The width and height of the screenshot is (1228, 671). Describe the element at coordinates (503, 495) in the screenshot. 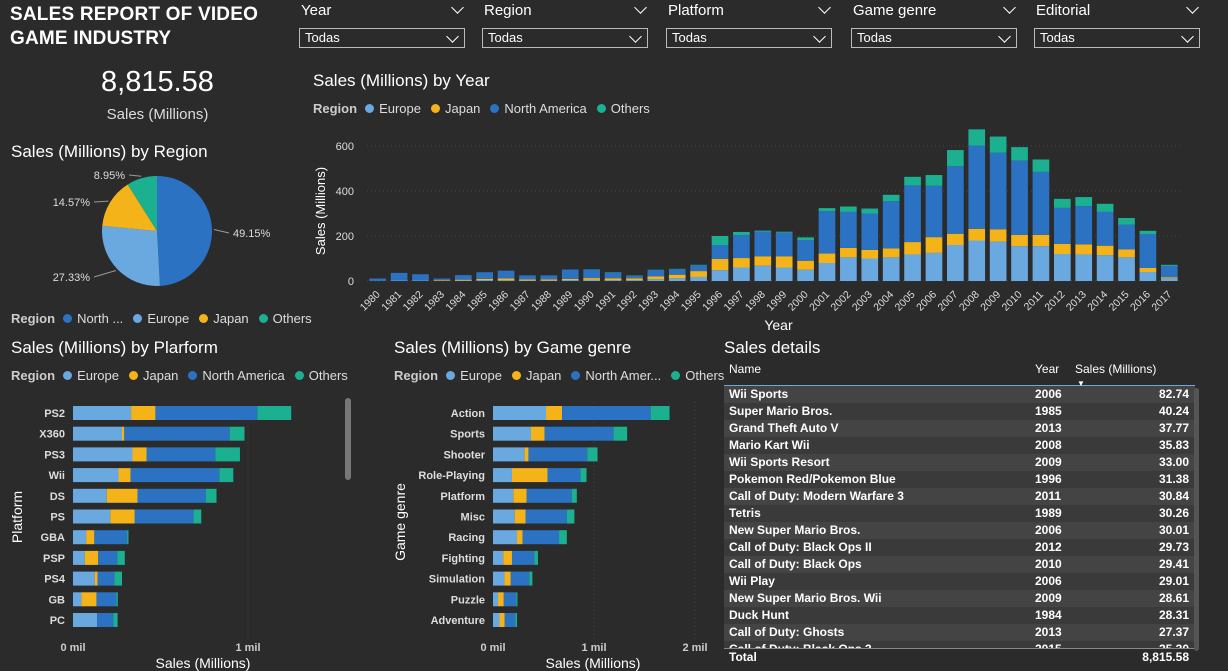

I see `bar-europe-platform` at that location.